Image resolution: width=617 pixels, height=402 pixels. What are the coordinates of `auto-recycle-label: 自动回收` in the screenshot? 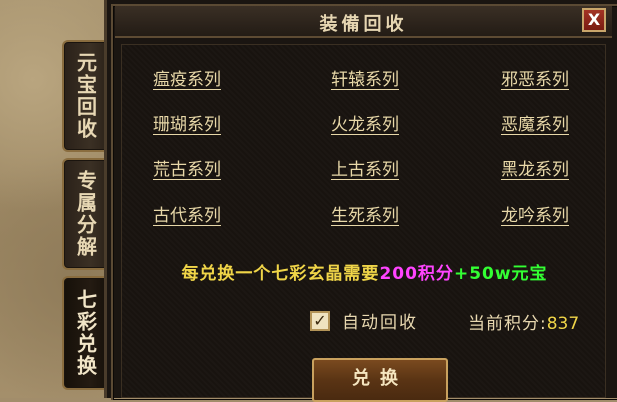 It's located at (380, 323).